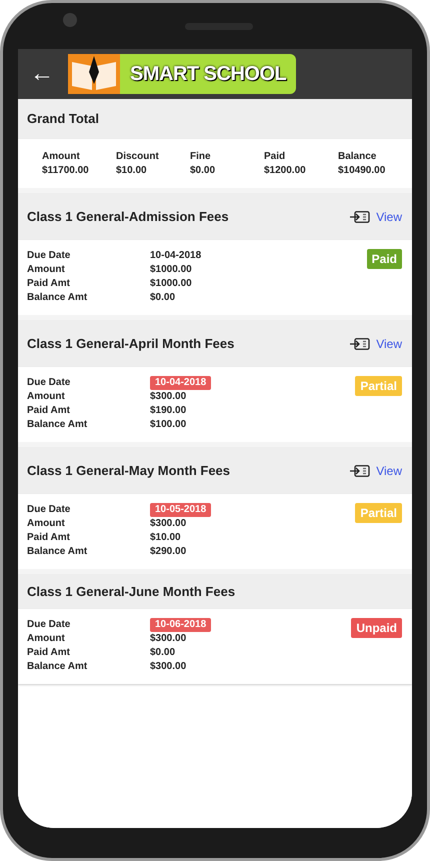 The height and width of the screenshot is (861, 430). I want to click on fee-value: $190.00, so click(168, 411).